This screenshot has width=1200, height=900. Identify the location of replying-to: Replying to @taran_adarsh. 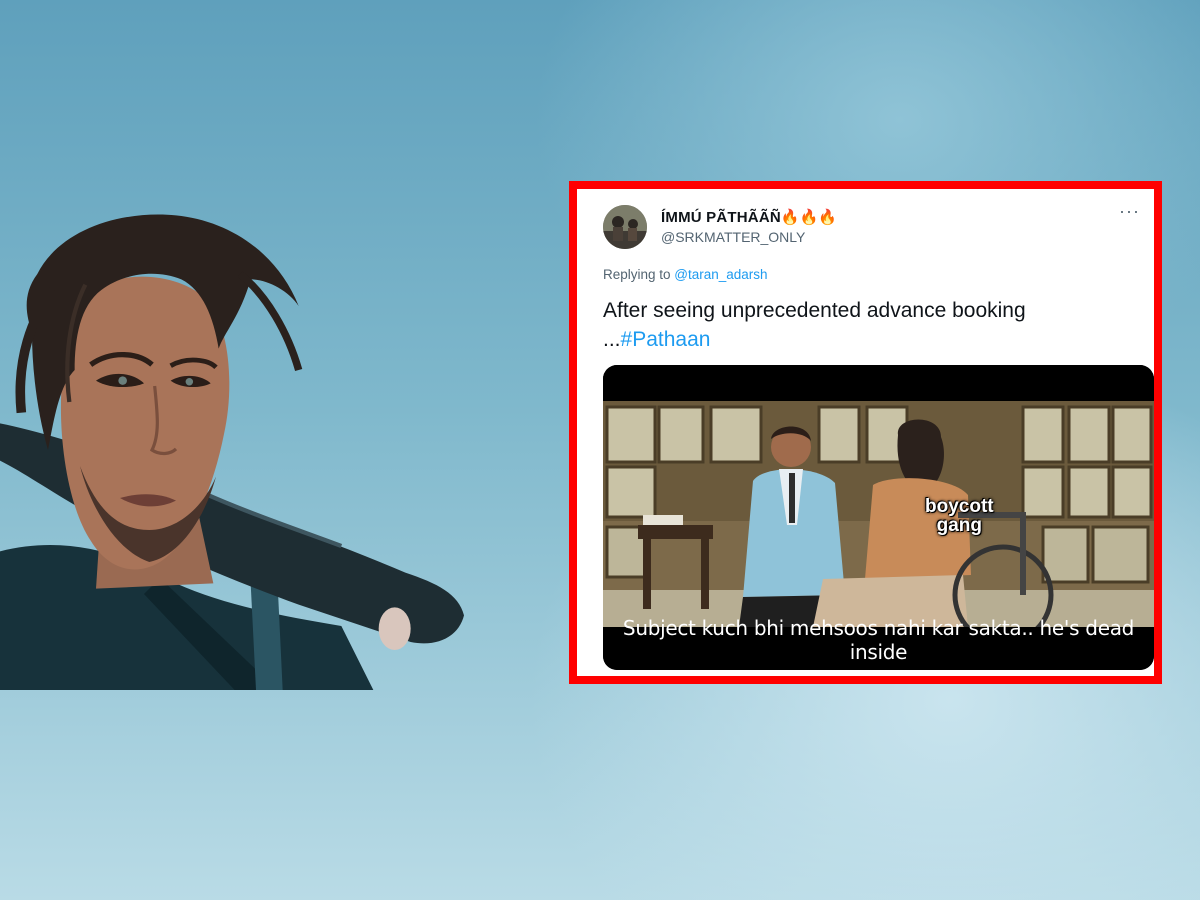
(868, 274).